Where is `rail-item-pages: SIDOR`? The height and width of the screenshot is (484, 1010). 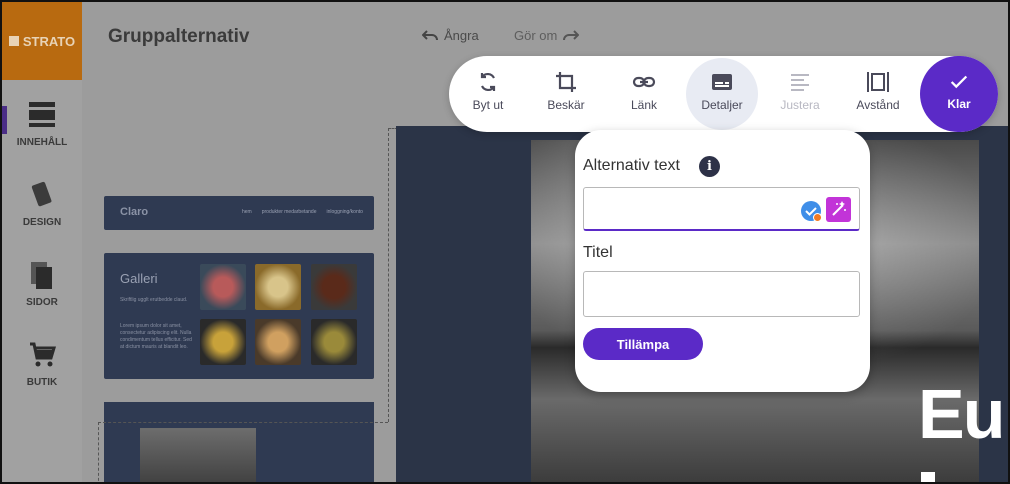 rail-item-pages: SIDOR is located at coordinates (42, 284).